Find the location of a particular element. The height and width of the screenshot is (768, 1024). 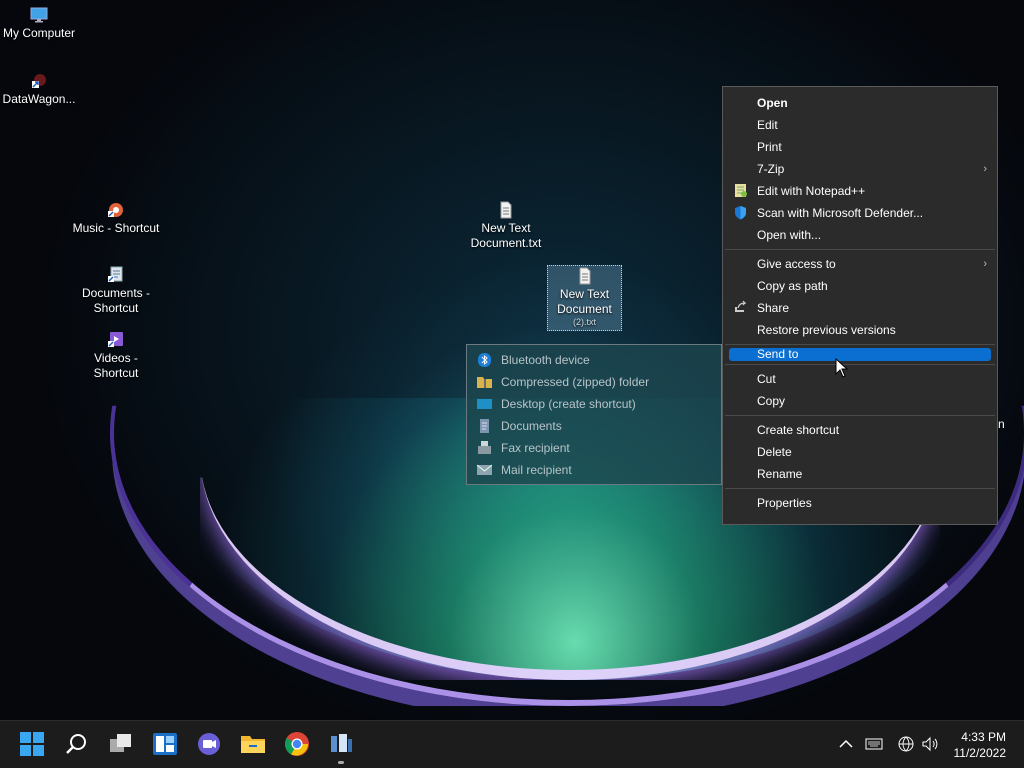

menu-item-restore-versions: Restore previous versions is located at coordinates (860, 330).